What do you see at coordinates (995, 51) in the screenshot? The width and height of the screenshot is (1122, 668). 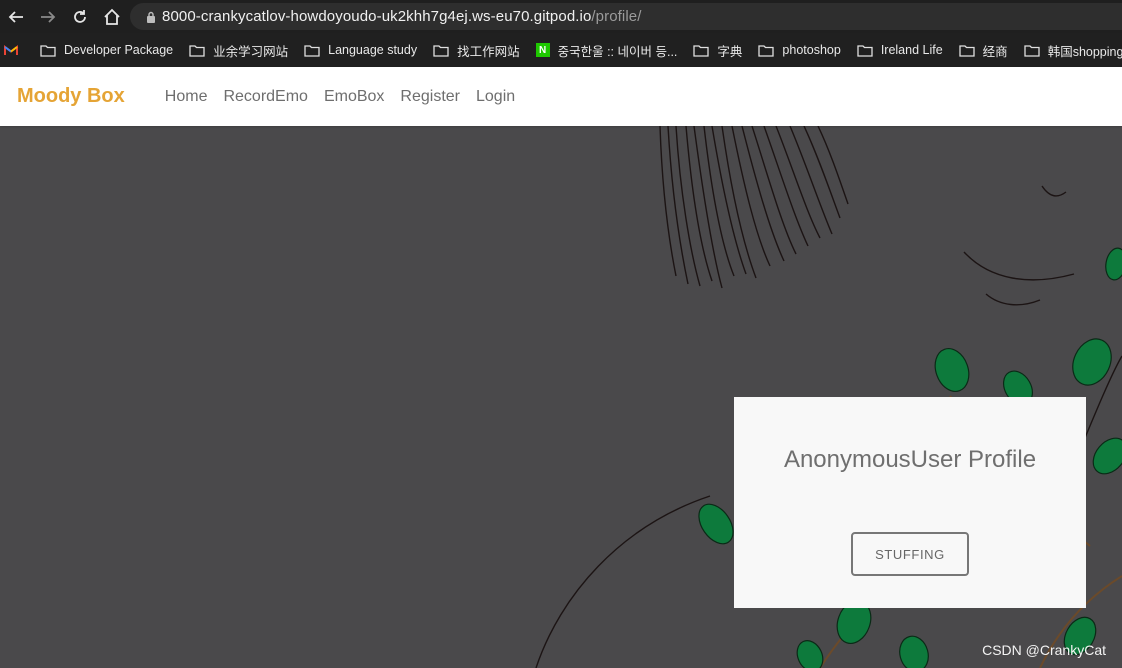 I see `bookmark-label: 经商` at bounding box center [995, 51].